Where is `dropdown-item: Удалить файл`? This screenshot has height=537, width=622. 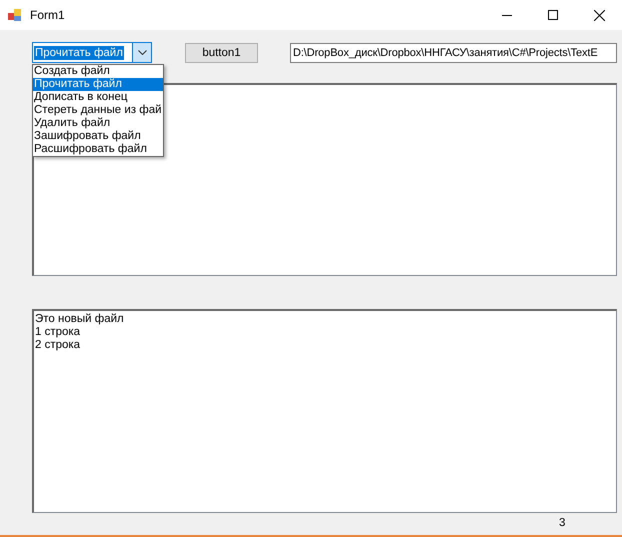
dropdown-item: Удалить файл is located at coordinates (98, 123).